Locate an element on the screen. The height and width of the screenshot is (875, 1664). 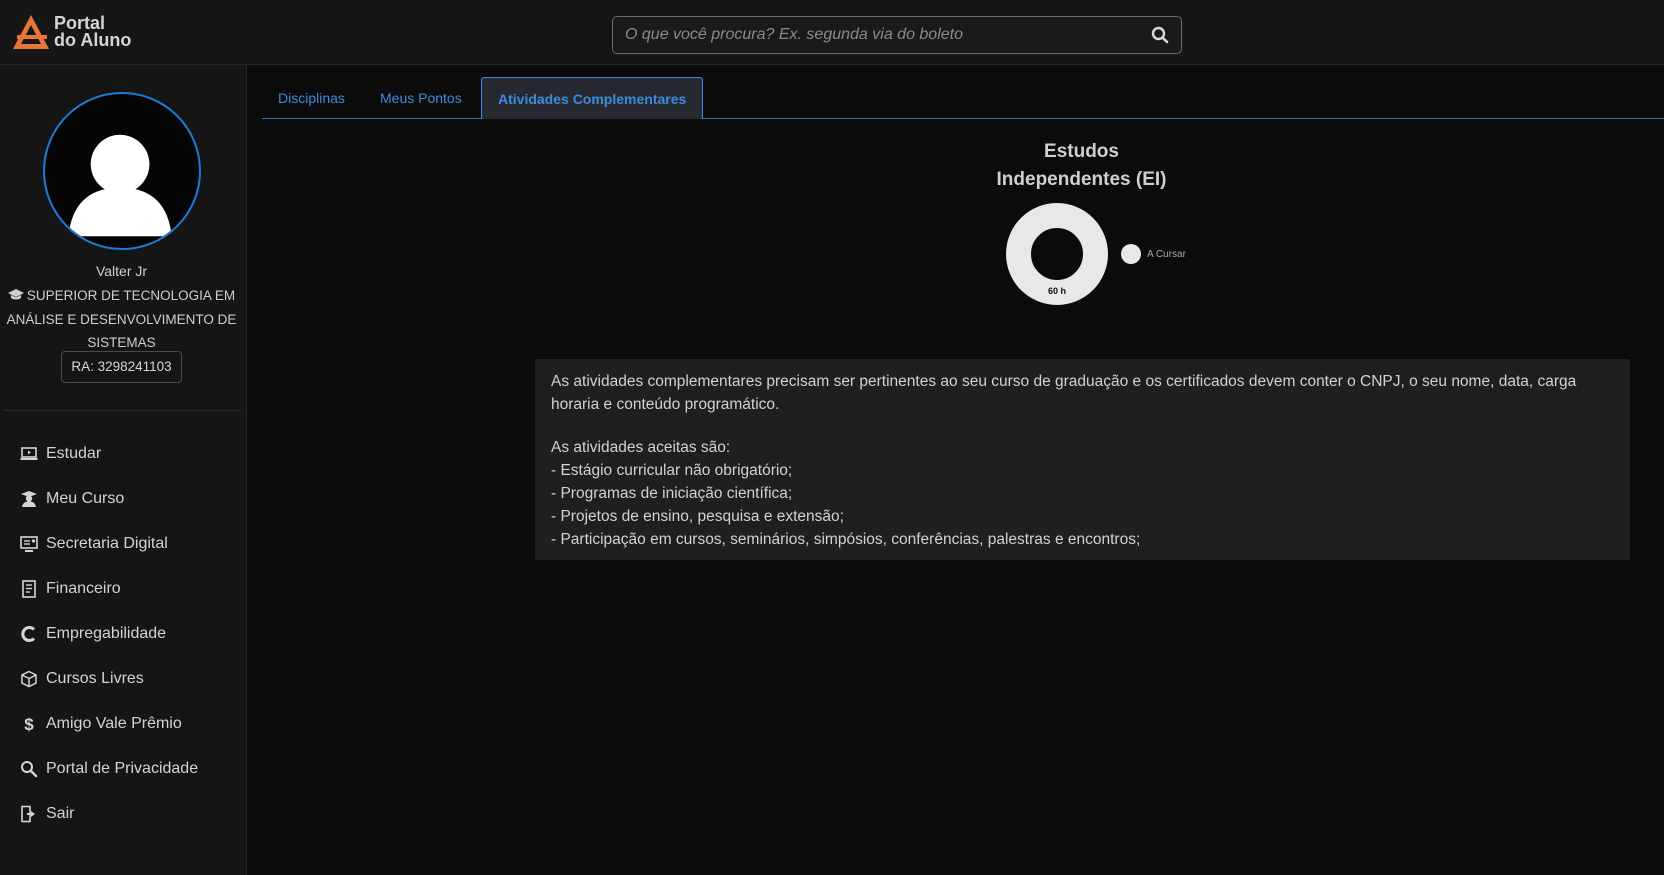
sidebar-item-amigo-vale-premio: $ Amigo Vale Prêmio is located at coordinates (121, 723).